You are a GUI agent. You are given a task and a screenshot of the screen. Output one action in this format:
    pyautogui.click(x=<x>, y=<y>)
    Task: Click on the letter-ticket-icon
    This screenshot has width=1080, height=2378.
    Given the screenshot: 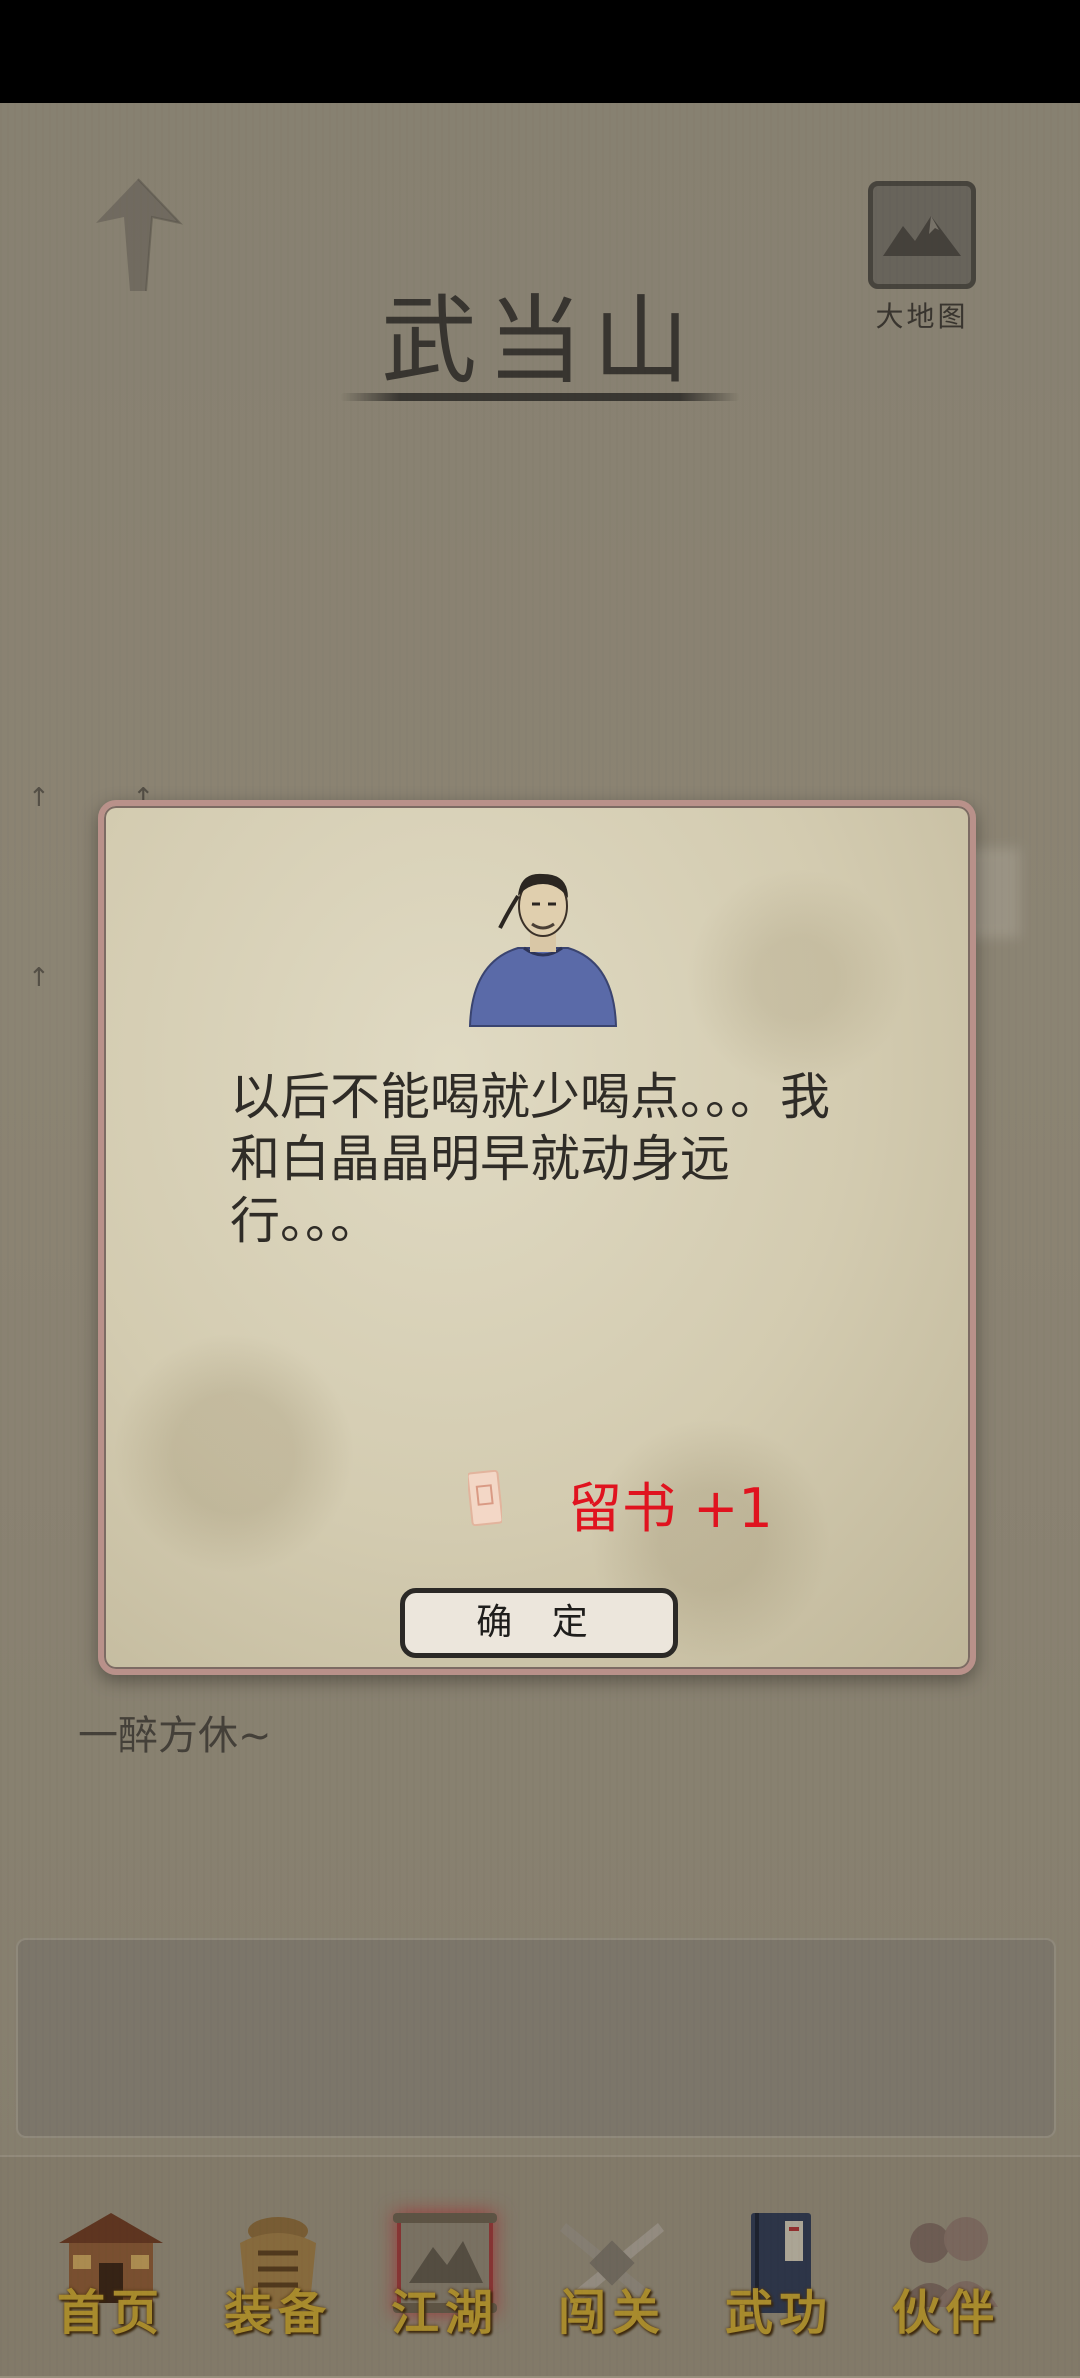 What is the action you would take?
    pyautogui.click(x=485, y=1498)
    